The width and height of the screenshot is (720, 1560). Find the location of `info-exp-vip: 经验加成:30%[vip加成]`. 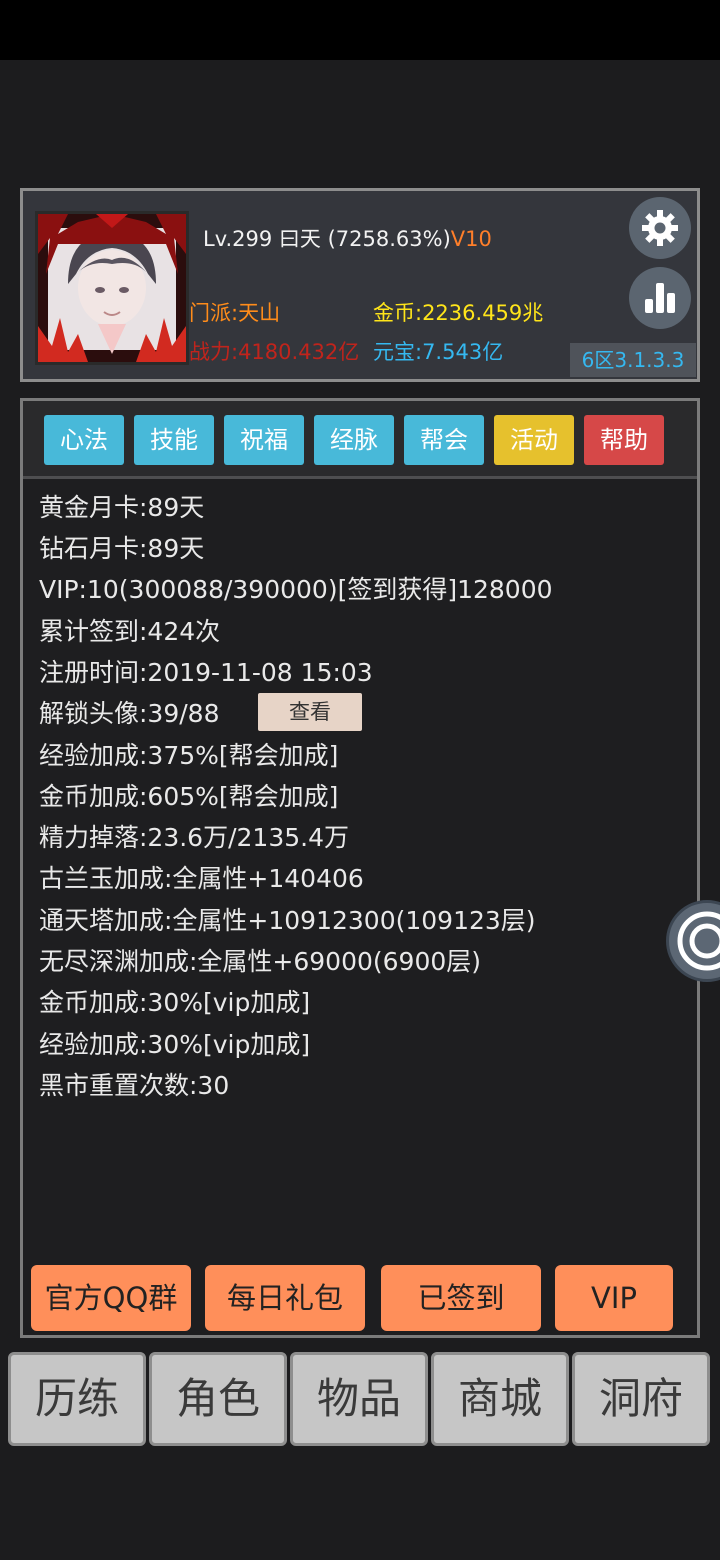

info-exp-vip: 经验加成:30%[vip加成] is located at coordinates (175, 1044).